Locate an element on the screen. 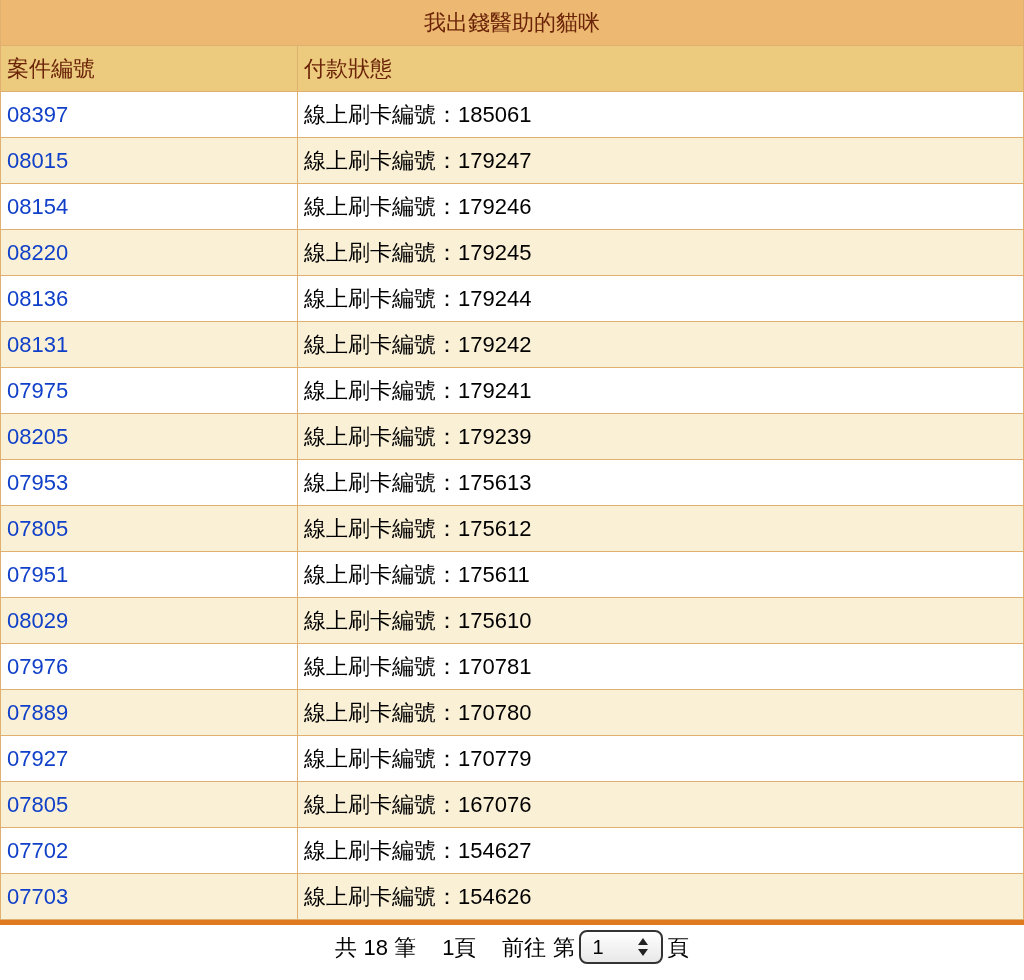  updown-icon is located at coordinates (642, 947).